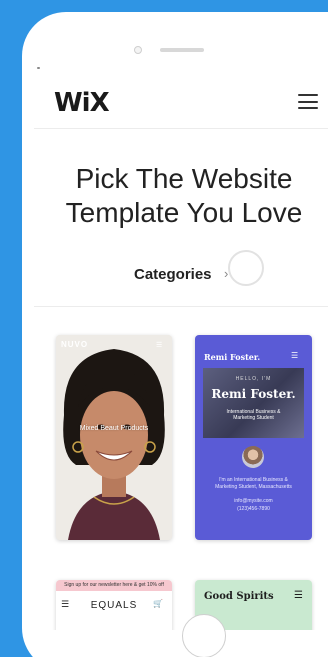 The height and width of the screenshot is (657, 328). What do you see at coordinates (253, 457) in the screenshot?
I see `avatar` at bounding box center [253, 457].